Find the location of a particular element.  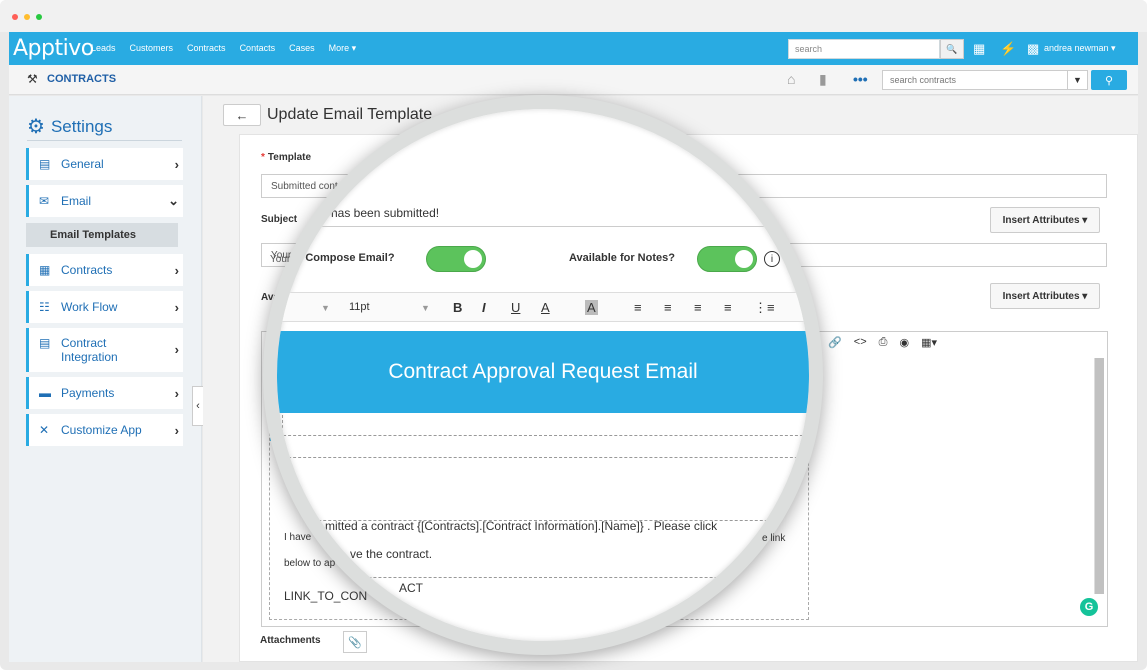

search-icon: ⚲ is located at coordinates (1109, 80).